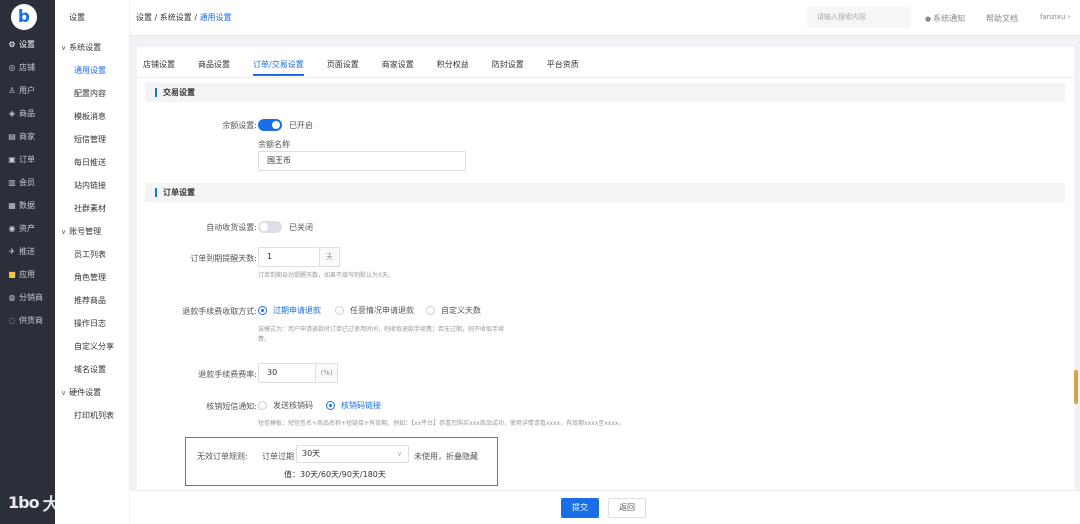 The width and height of the screenshot is (1080, 524). I want to click on sidebar-item-share: 自定义分享, so click(94, 346).